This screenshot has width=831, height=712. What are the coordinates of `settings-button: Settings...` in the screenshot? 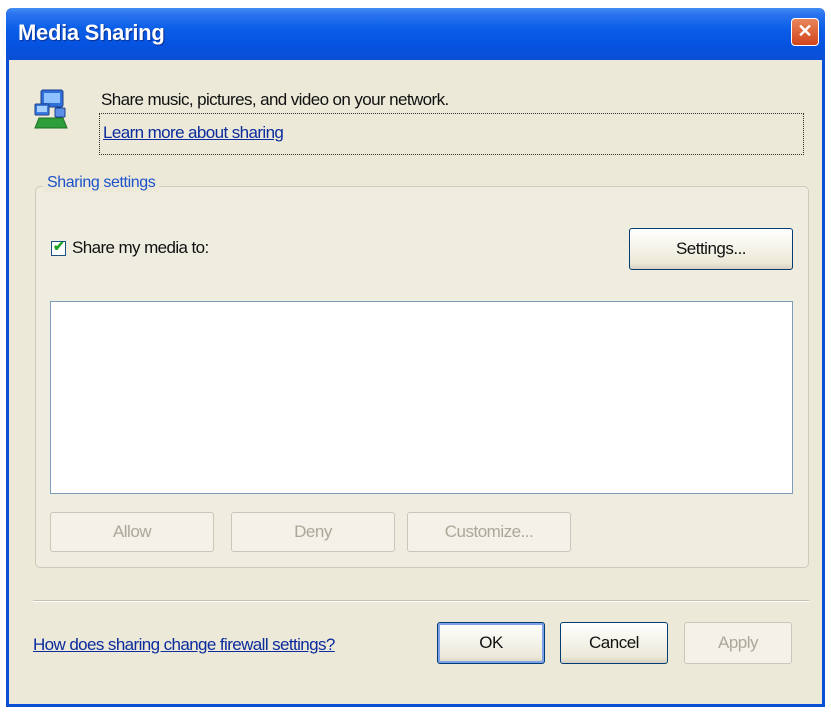 It's located at (711, 249).